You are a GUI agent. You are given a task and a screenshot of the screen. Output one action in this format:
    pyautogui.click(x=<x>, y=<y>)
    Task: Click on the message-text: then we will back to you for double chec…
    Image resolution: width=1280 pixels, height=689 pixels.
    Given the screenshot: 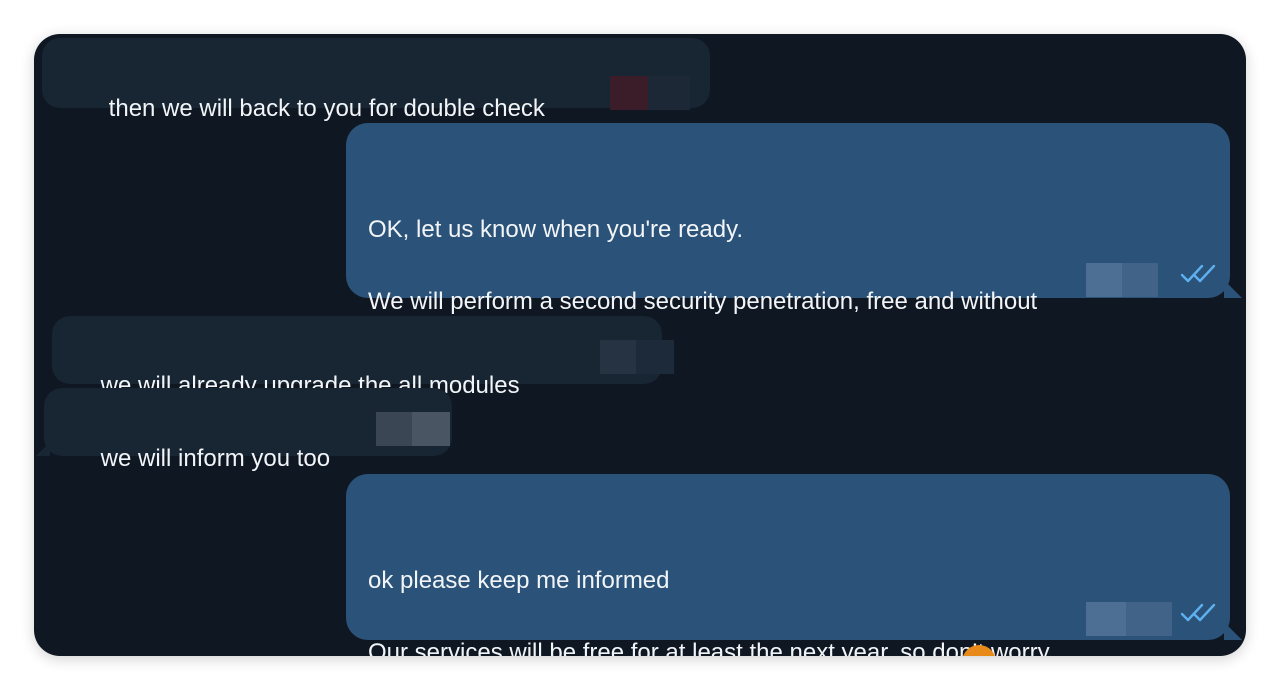 What is the action you would take?
    pyautogui.click(x=326, y=108)
    